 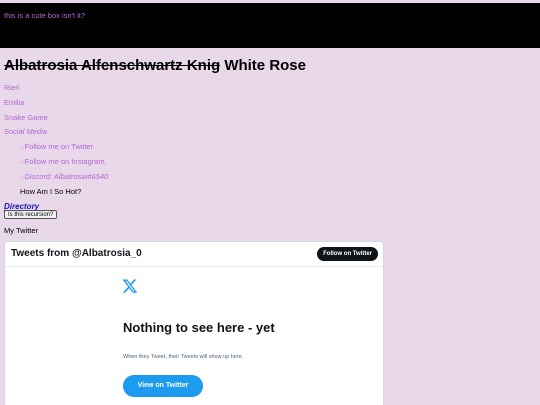 I want to click on social-link-label: Discord: Albatrosia#6540, so click(x=66, y=176).